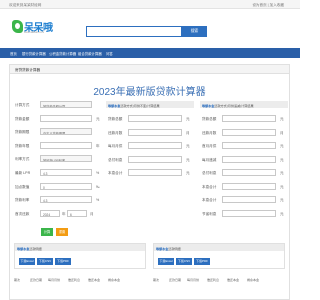 The image size is (320, 300). I want to click on first-payment-month-field: 6, so click(77, 213).